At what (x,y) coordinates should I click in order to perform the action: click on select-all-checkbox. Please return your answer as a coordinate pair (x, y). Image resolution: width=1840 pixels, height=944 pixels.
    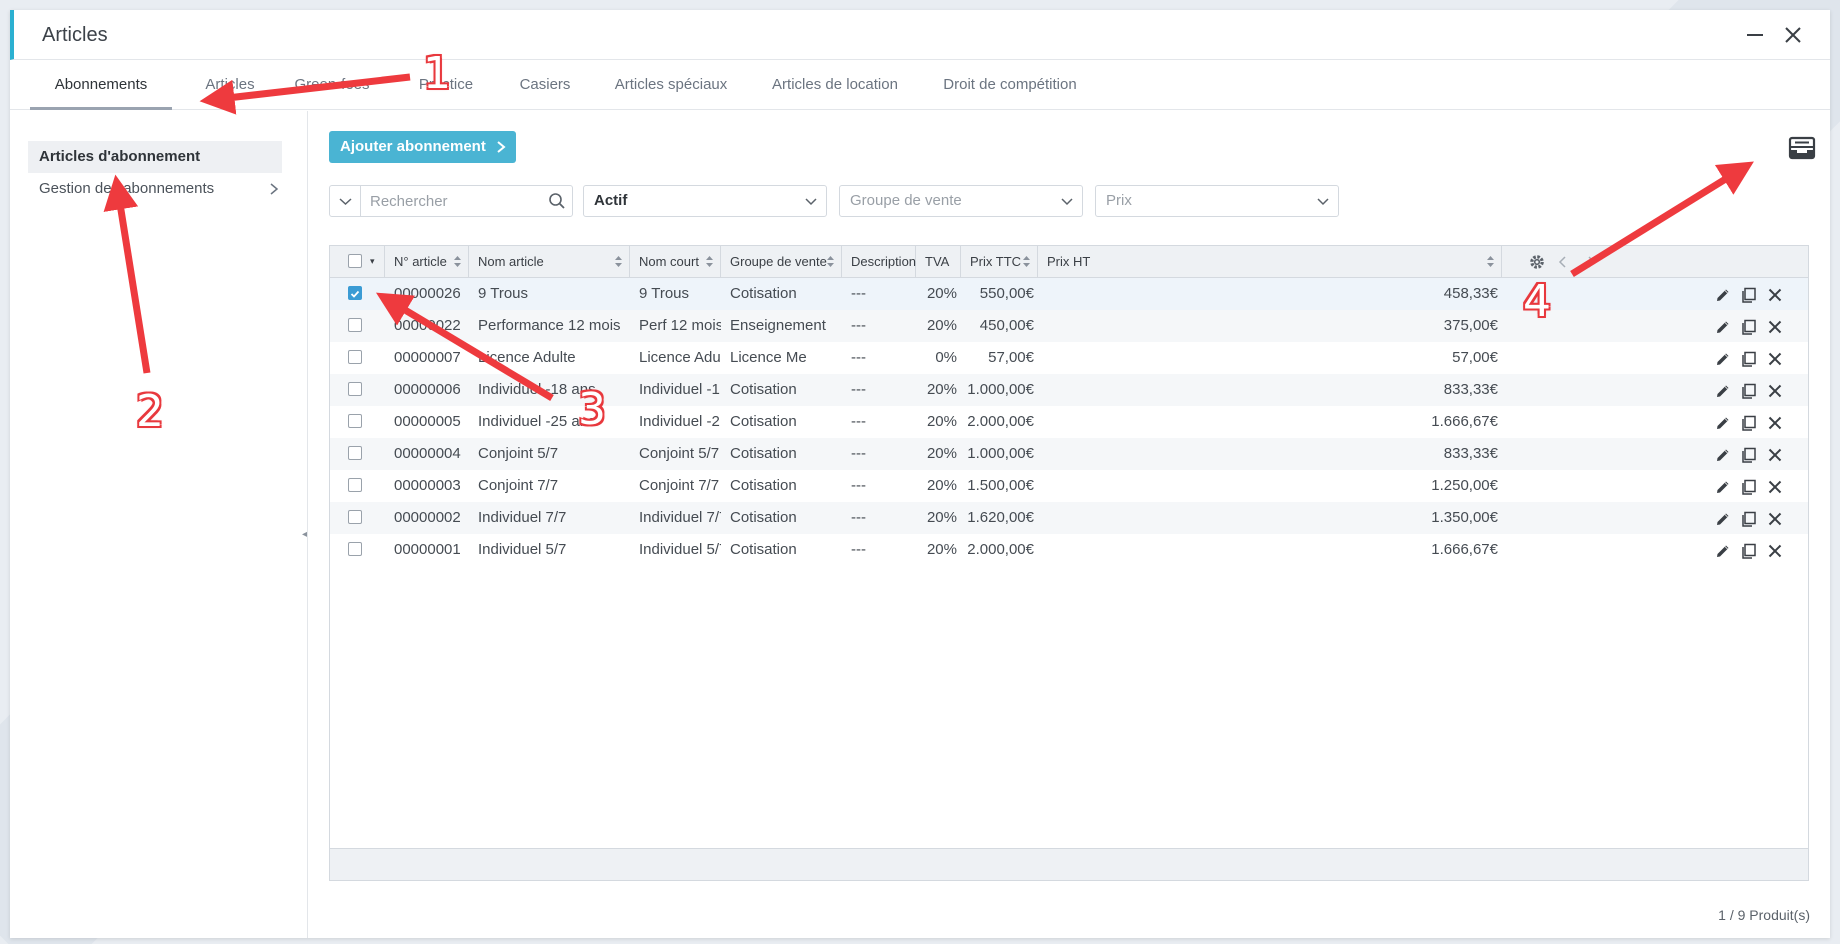
    Looking at the image, I should click on (355, 261).